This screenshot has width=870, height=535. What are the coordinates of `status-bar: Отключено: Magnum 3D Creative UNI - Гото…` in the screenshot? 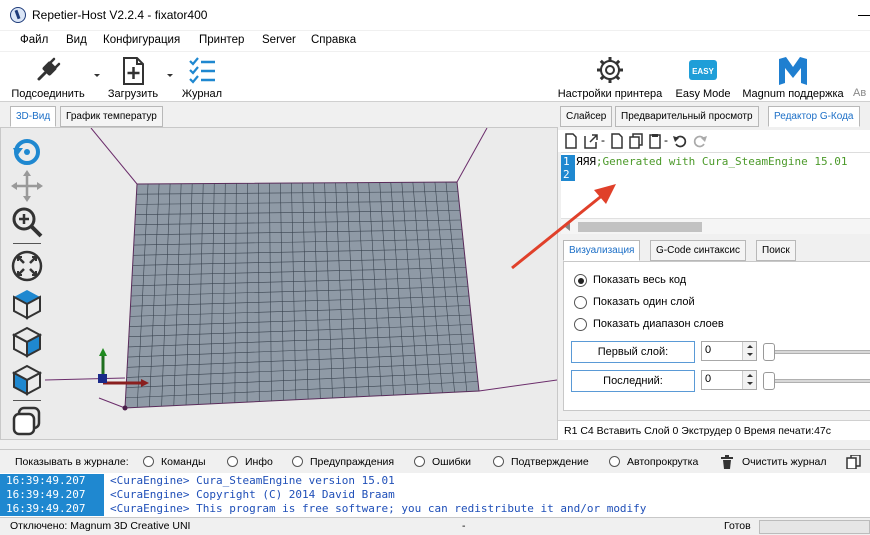 It's located at (435, 526).